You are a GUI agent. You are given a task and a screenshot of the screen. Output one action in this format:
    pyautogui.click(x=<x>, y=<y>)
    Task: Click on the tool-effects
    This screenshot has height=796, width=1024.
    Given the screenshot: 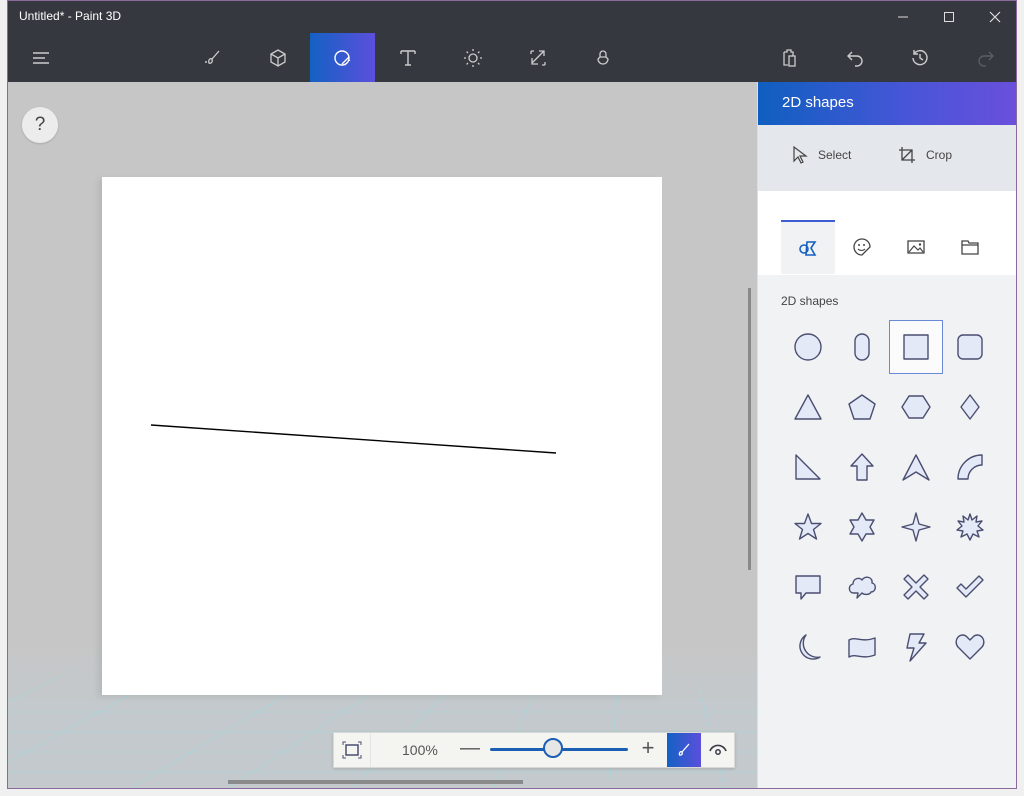 What is the action you would take?
    pyautogui.click(x=472, y=57)
    